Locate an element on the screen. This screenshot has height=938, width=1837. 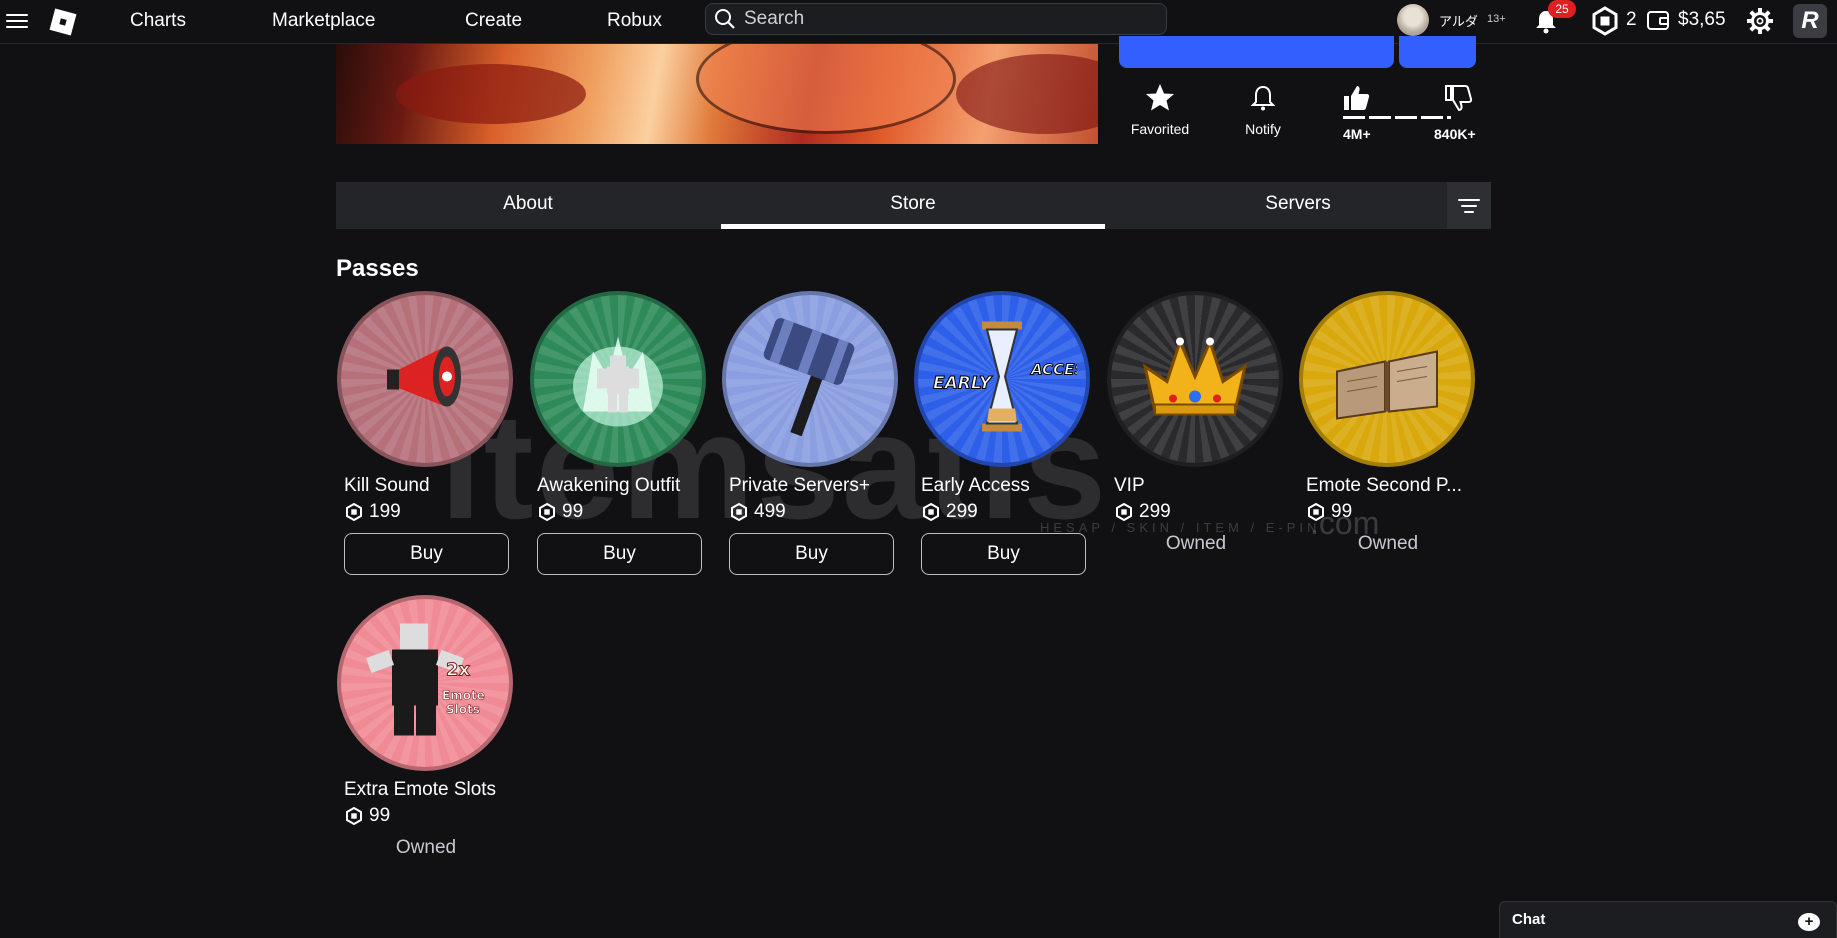
game-tab-bar: About Store Servers is located at coordinates (913, 205).